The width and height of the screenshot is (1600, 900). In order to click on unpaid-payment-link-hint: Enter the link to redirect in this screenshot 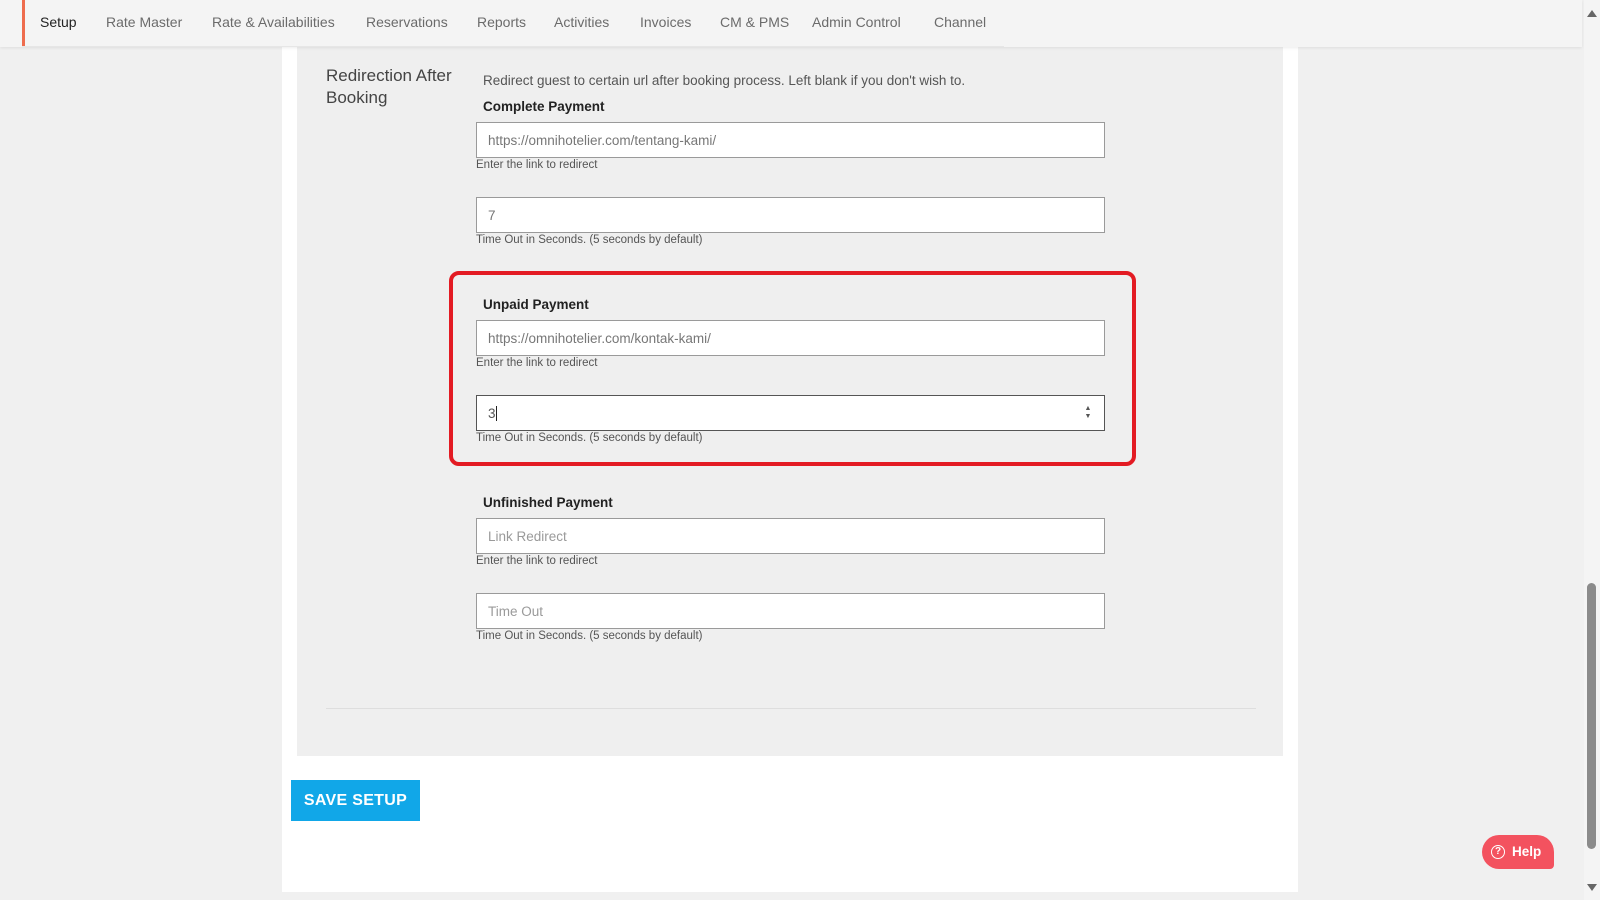, I will do `click(537, 363)`.